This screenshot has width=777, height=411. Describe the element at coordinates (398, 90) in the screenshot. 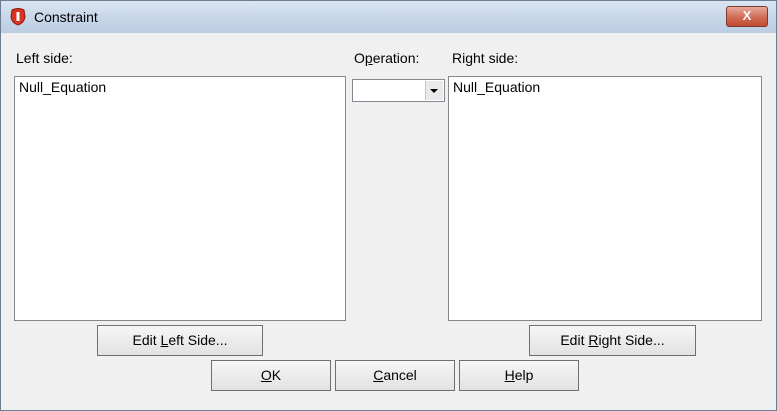

I see `operation-select` at that location.